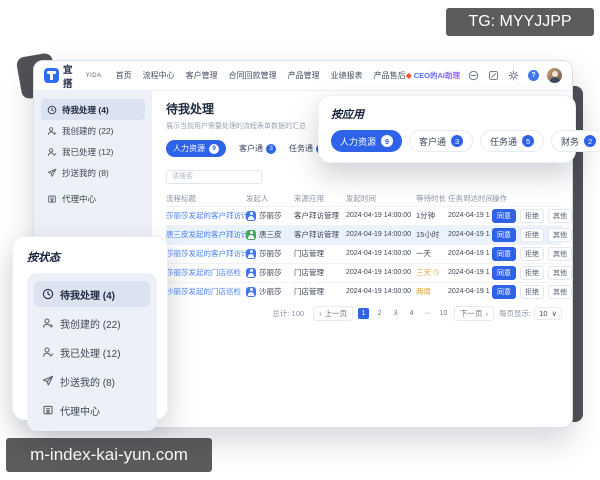 This screenshot has height=480, width=600. I want to click on nav-right-cluster: ◆ CEO的AI助理 ?, so click(484, 75).